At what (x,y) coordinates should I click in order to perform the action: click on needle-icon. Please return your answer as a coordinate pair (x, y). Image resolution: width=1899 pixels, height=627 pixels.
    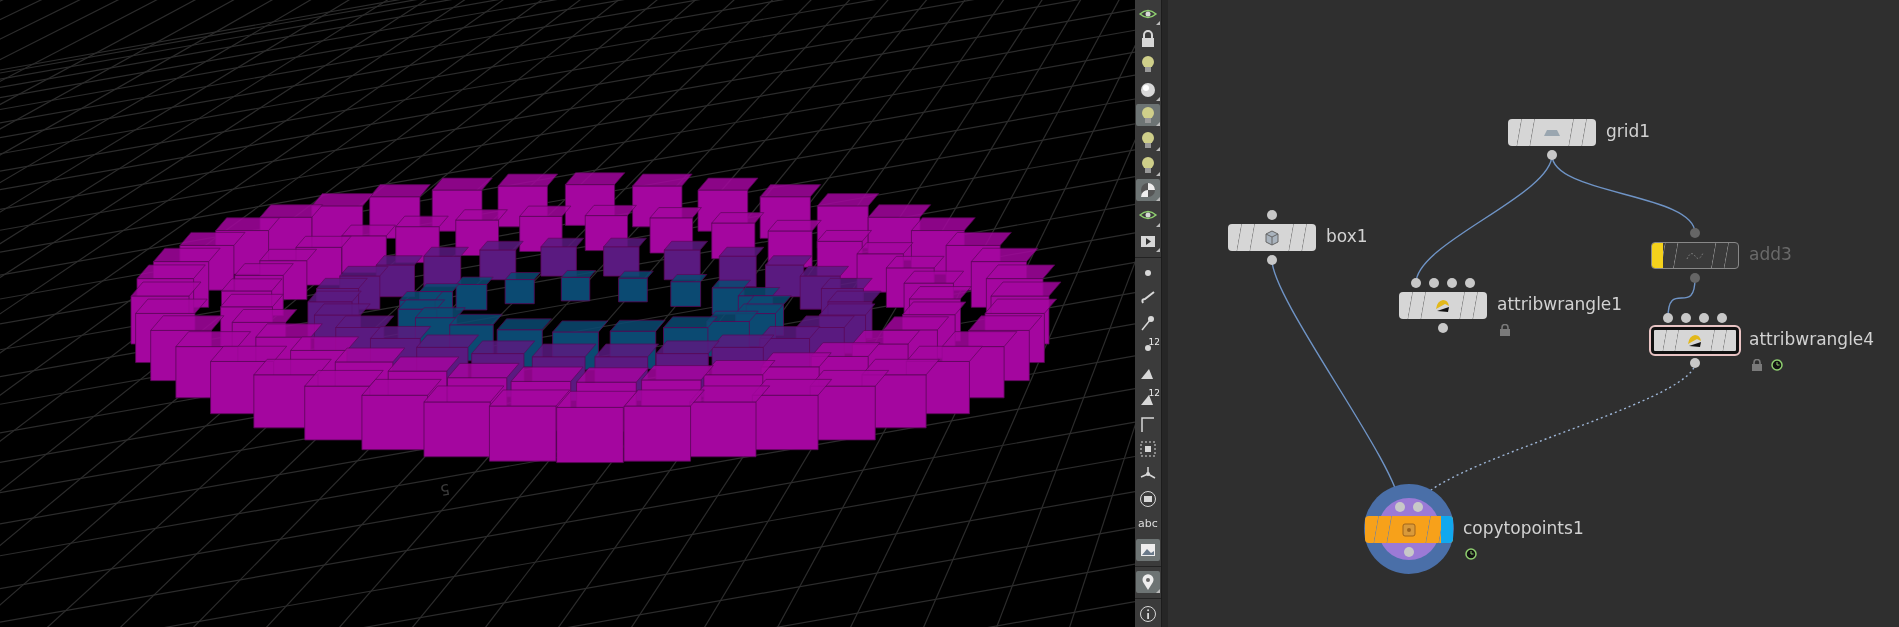
    Looking at the image, I should click on (1148, 323).